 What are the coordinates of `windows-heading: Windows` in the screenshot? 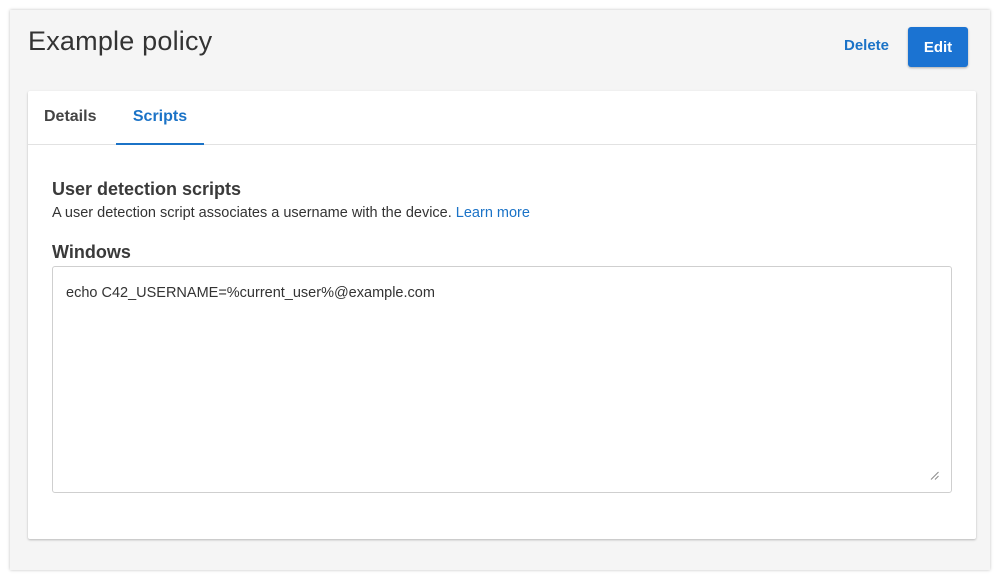 It's located at (91, 252).